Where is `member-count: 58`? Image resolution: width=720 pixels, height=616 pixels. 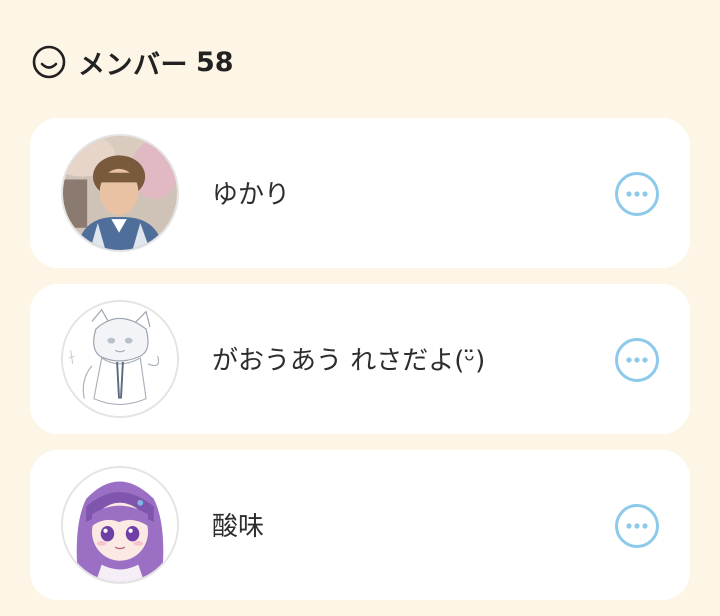
member-count: 58 is located at coordinates (215, 62).